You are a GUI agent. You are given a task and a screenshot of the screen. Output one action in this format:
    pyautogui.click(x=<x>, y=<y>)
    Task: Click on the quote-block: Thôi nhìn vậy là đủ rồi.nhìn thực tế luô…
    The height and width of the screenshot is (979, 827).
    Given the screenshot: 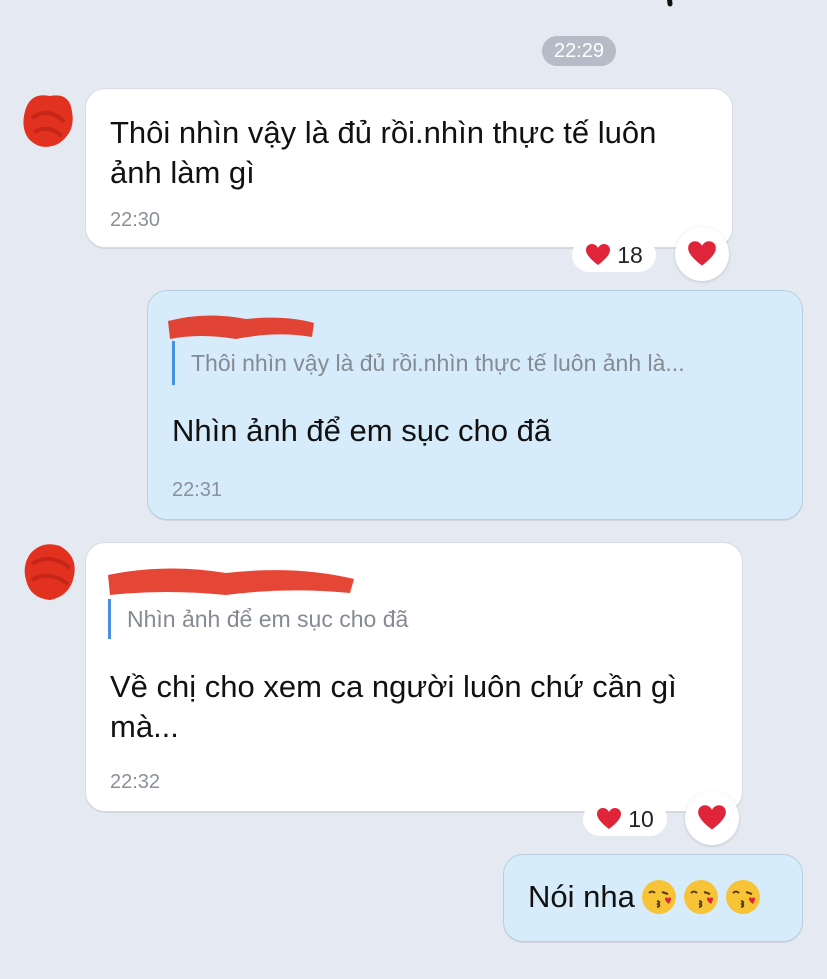 What is the action you would take?
    pyautogui.click(x=428, y=363)
    